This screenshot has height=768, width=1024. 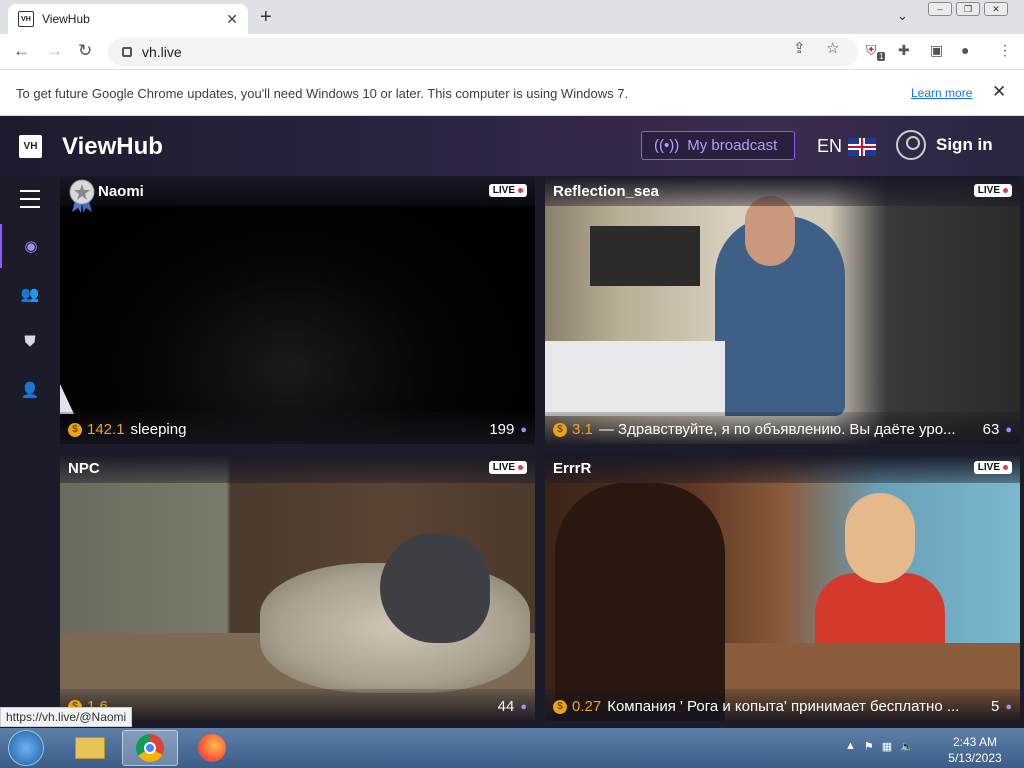 I want to click on close-window-icon: ✕, so click(x=996, y=9).